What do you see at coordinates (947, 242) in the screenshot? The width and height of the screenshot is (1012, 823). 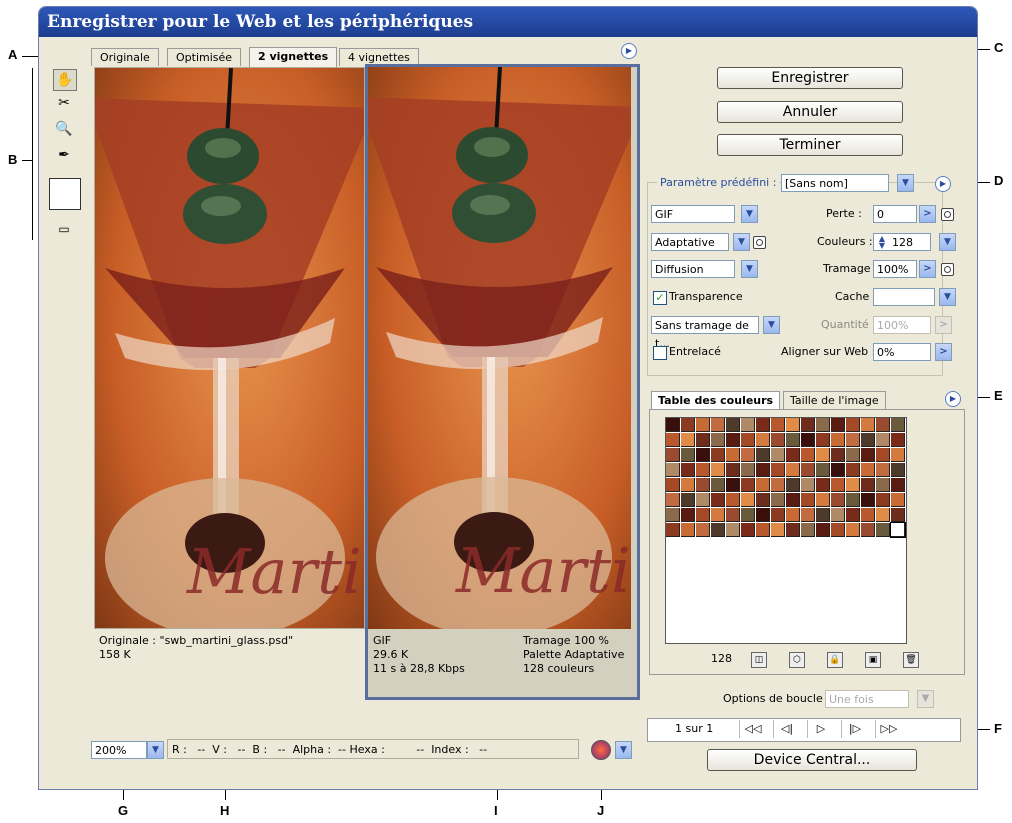 I see `colors-dropdown-icon: ▼` at bounding box center [947, 242].